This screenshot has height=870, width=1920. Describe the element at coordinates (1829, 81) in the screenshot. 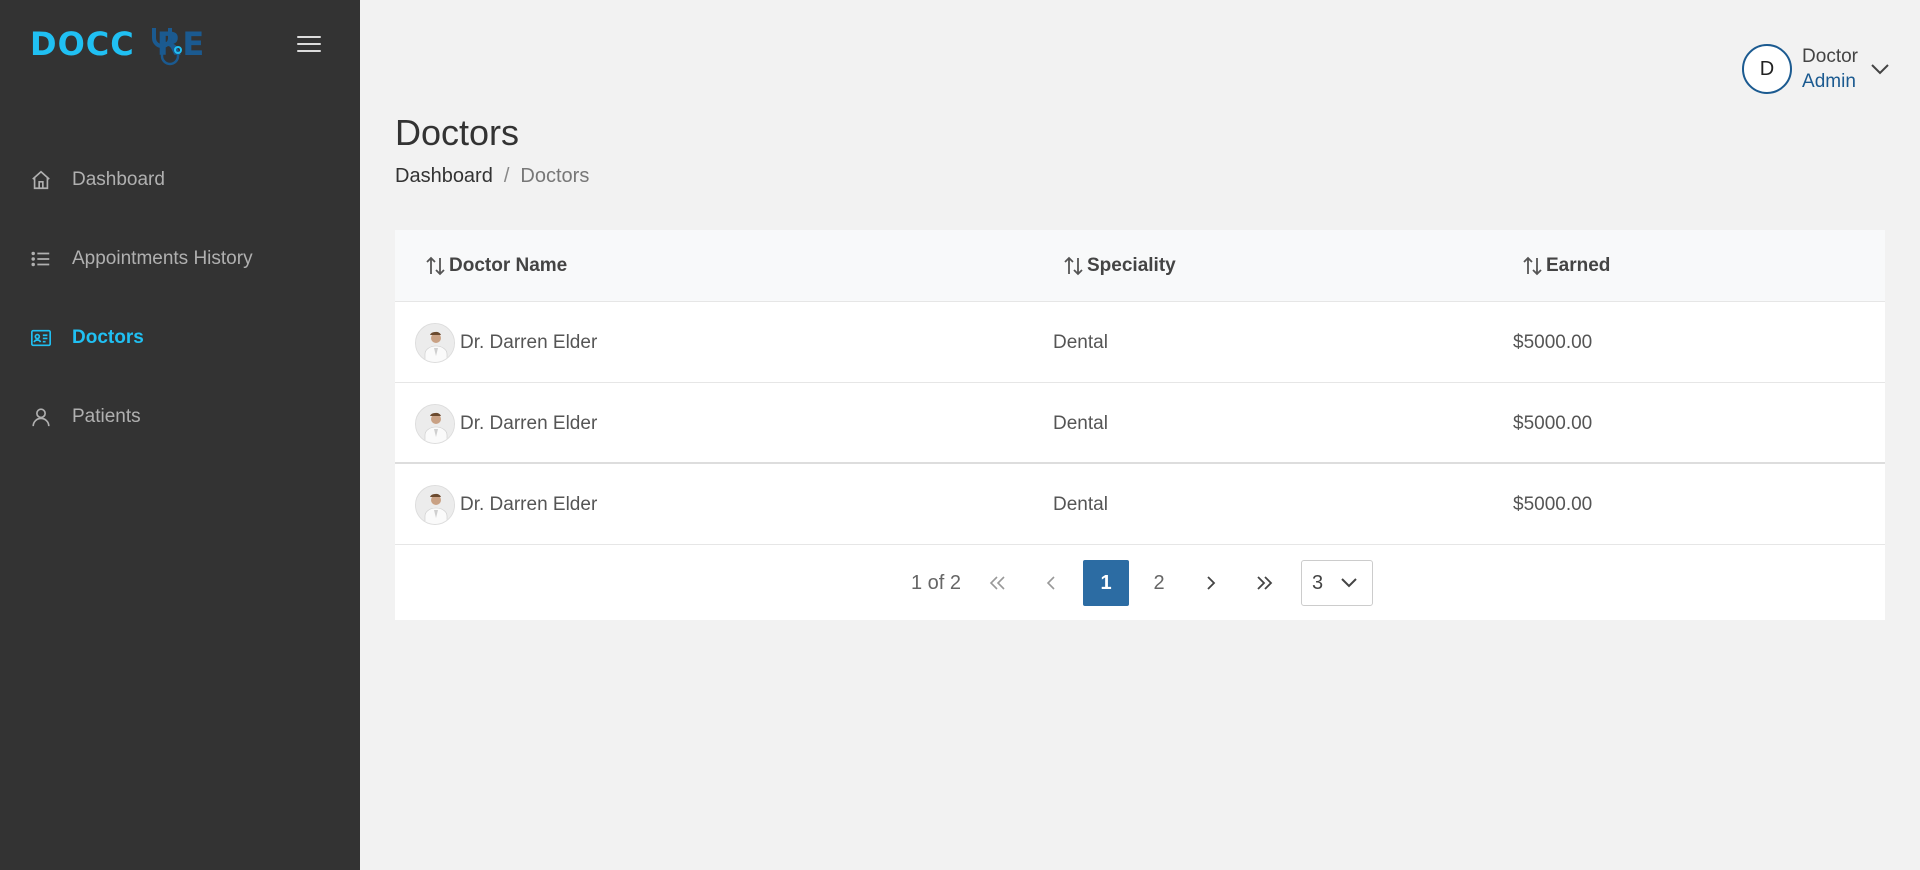

I see `user-role: Admin` at that location.